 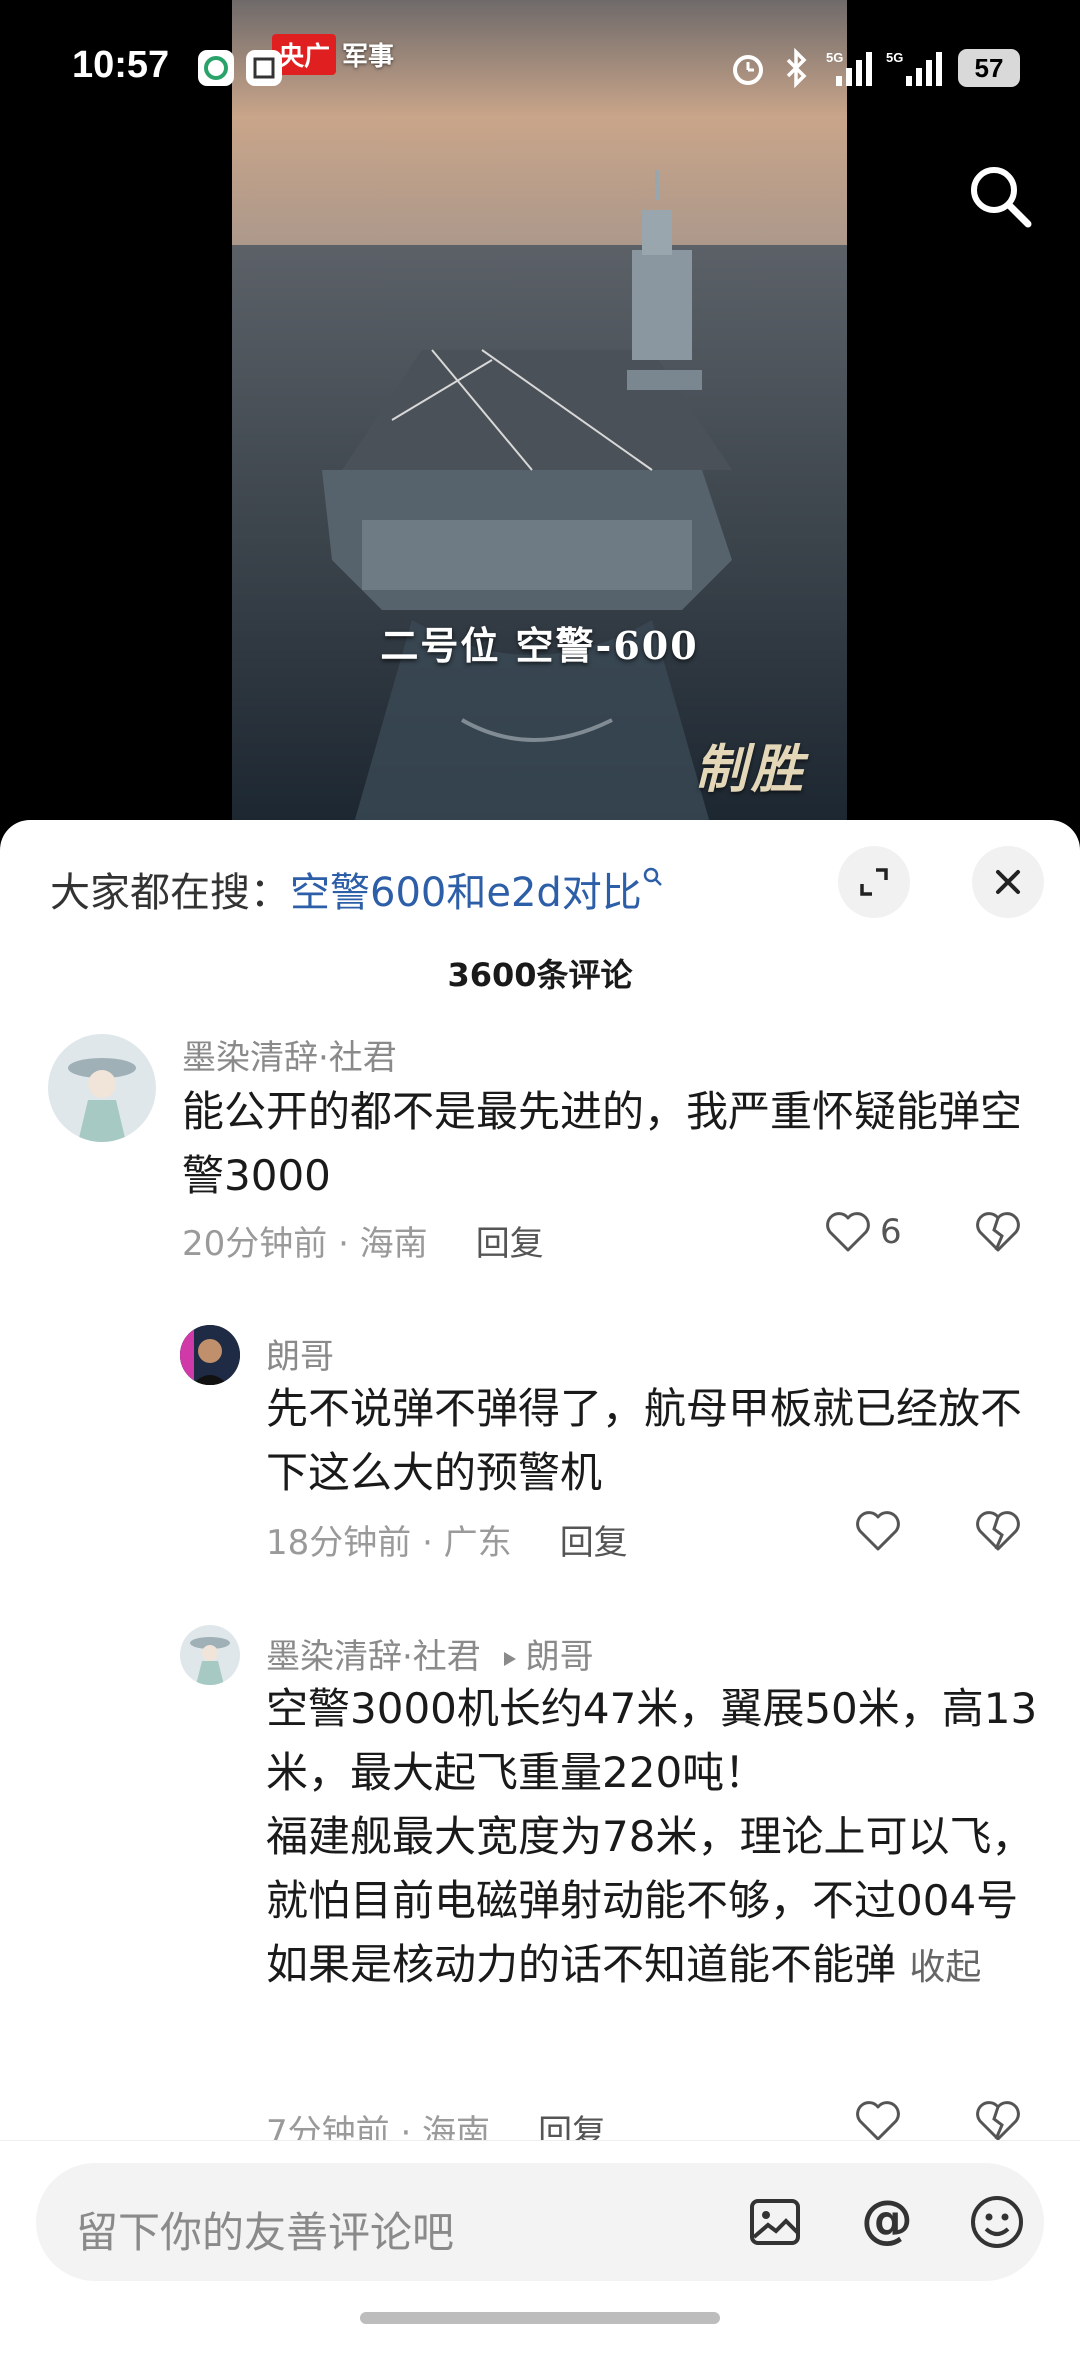 I want to click on expand-icon, so click(x=874, y=882).